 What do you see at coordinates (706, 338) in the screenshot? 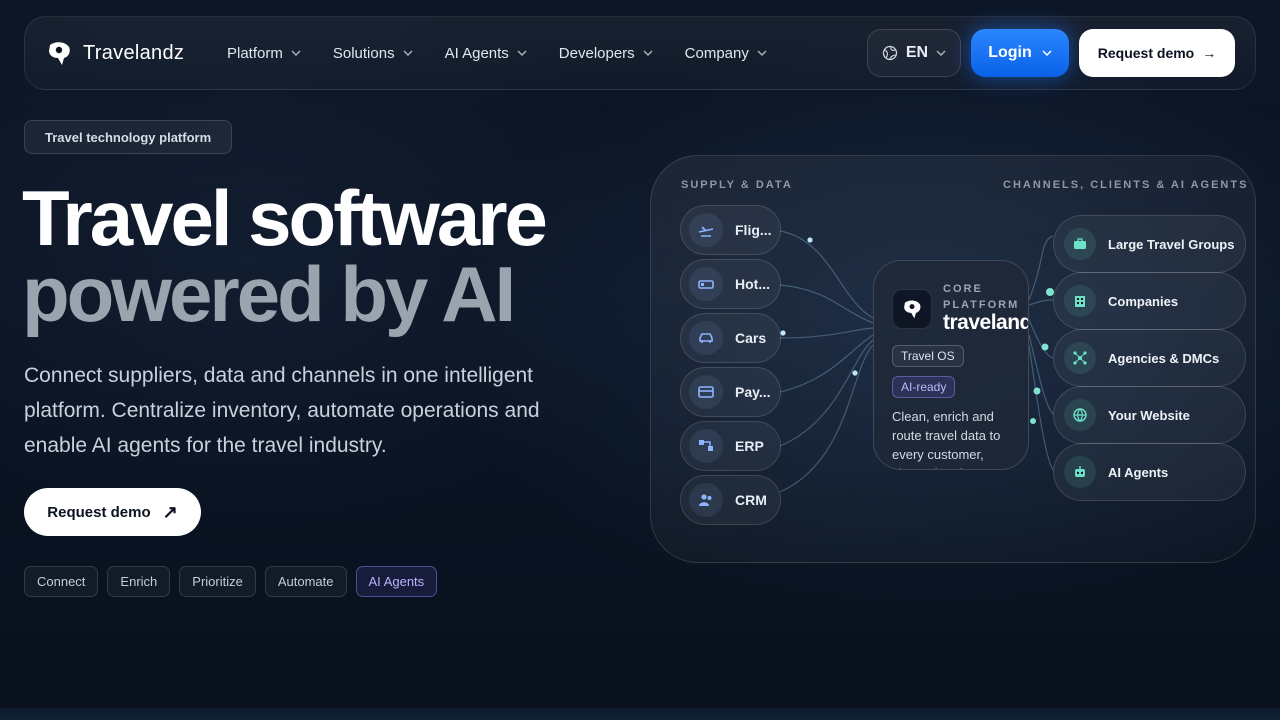
I see `car-icon` at bounding box center [706, 338].